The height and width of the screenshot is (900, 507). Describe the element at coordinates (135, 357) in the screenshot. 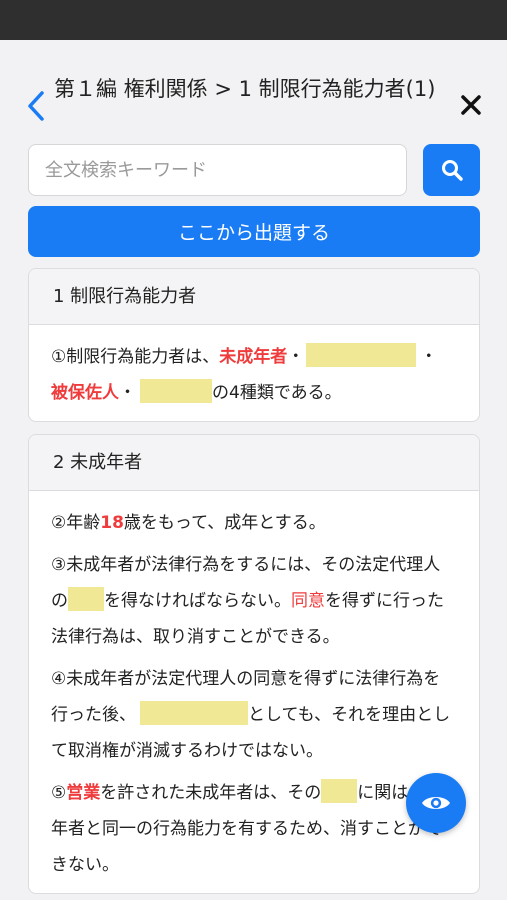

I see `text: ①制限行為能力者は、` at that location.